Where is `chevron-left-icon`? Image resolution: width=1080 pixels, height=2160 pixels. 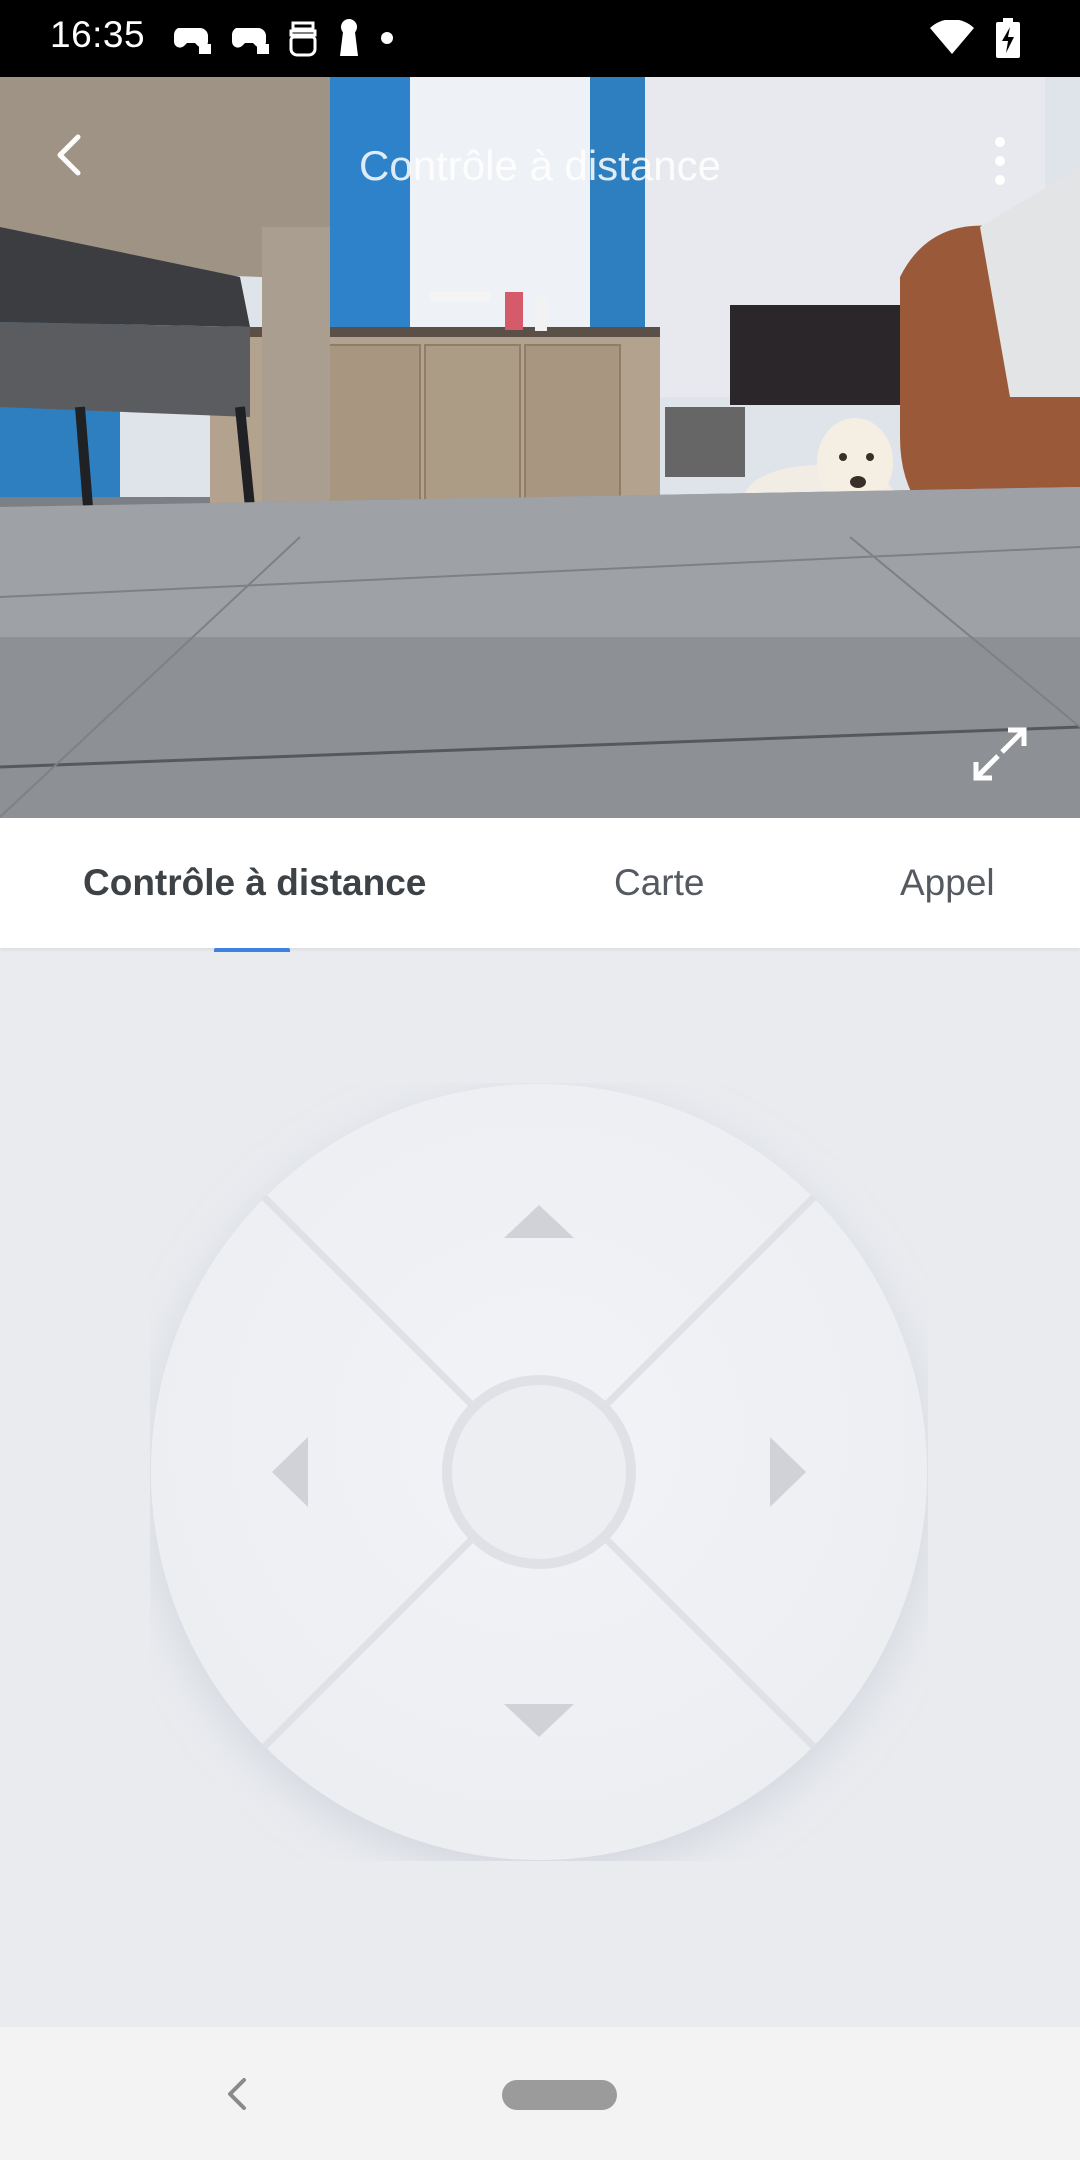 chevron-left-icon is located at coordinates (72, 155).